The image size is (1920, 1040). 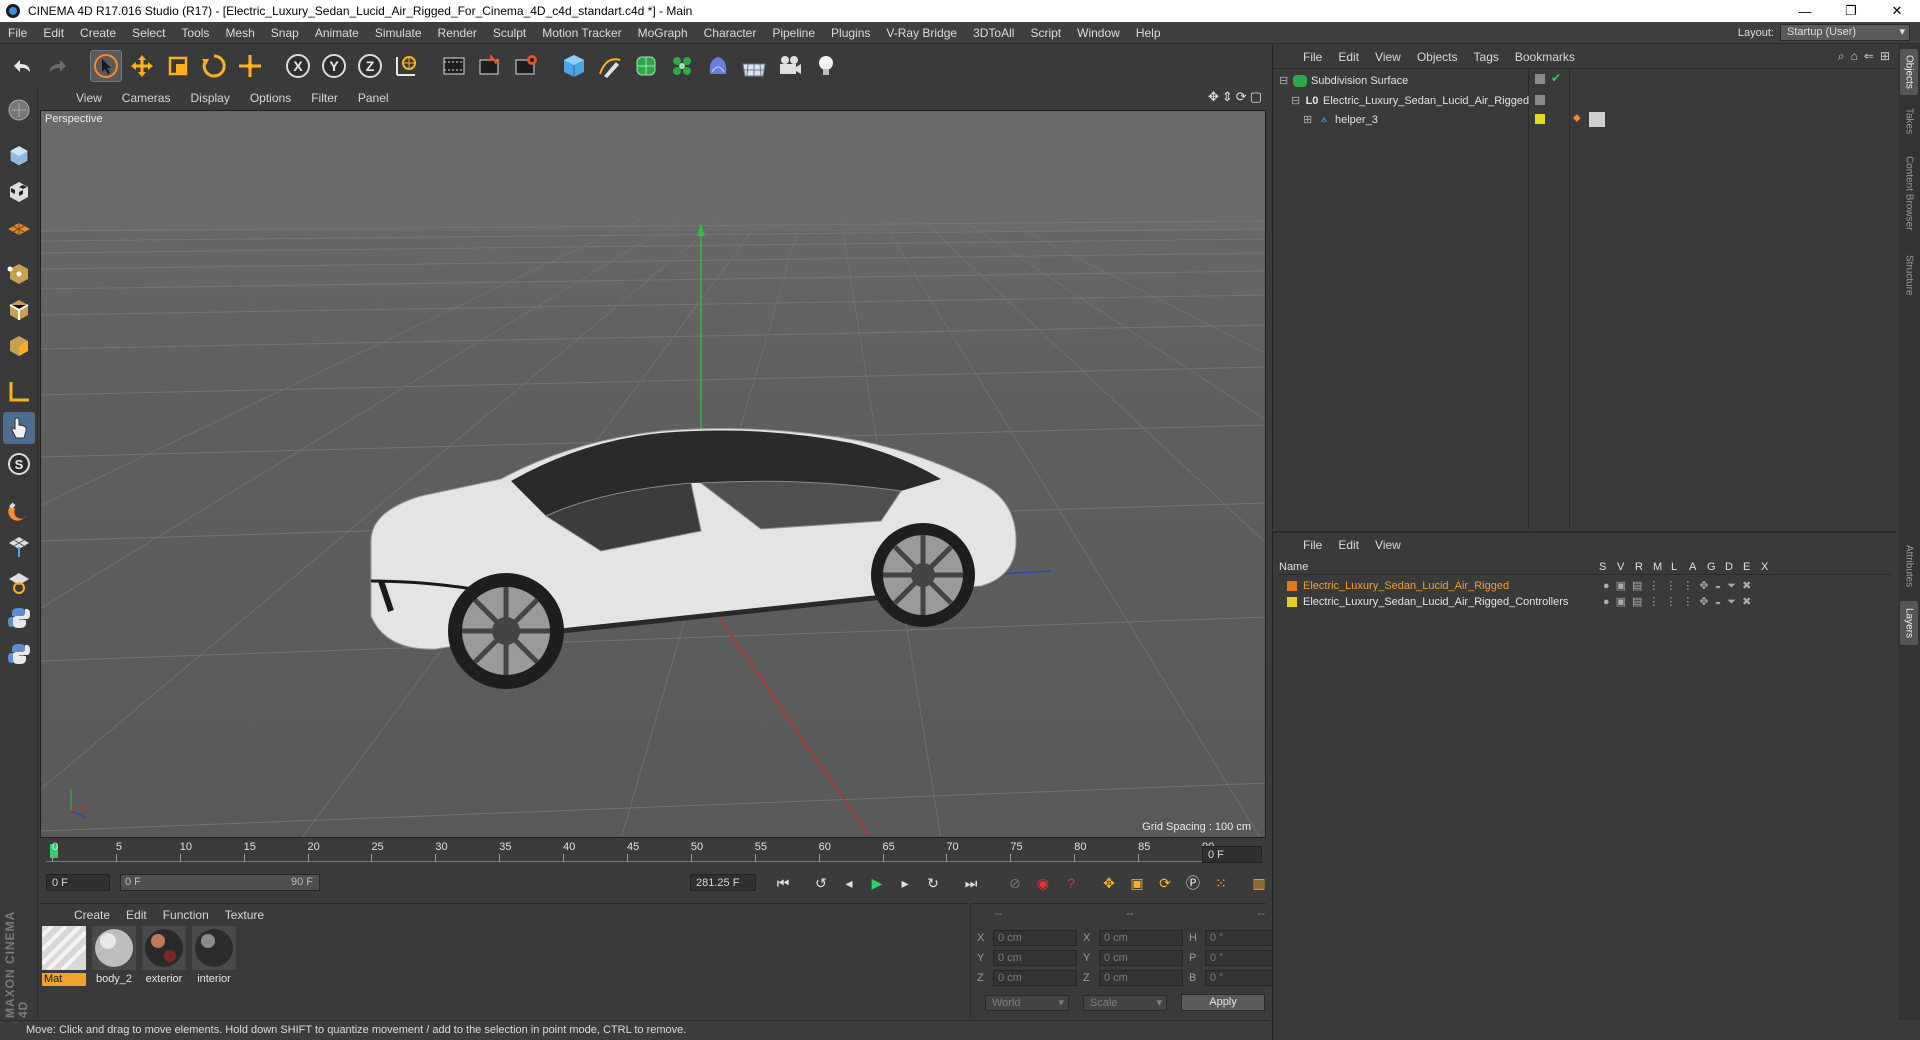 I want to click on tab-content-browser: Content Browser, so click(x=1909, y=193).